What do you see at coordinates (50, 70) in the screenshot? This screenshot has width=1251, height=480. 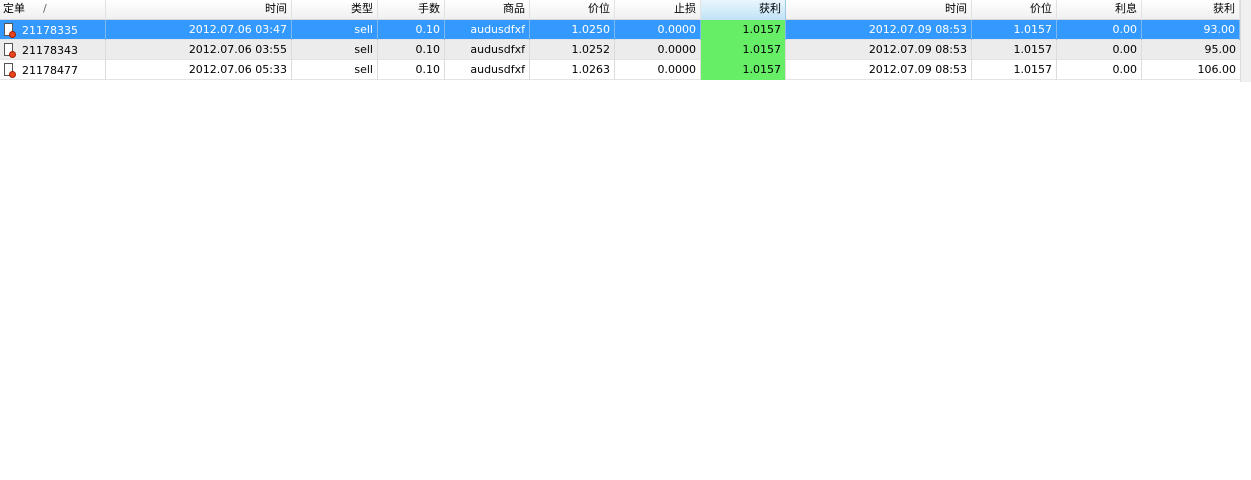 I see `order-number: 21178477` at bounding box center [50, 70].